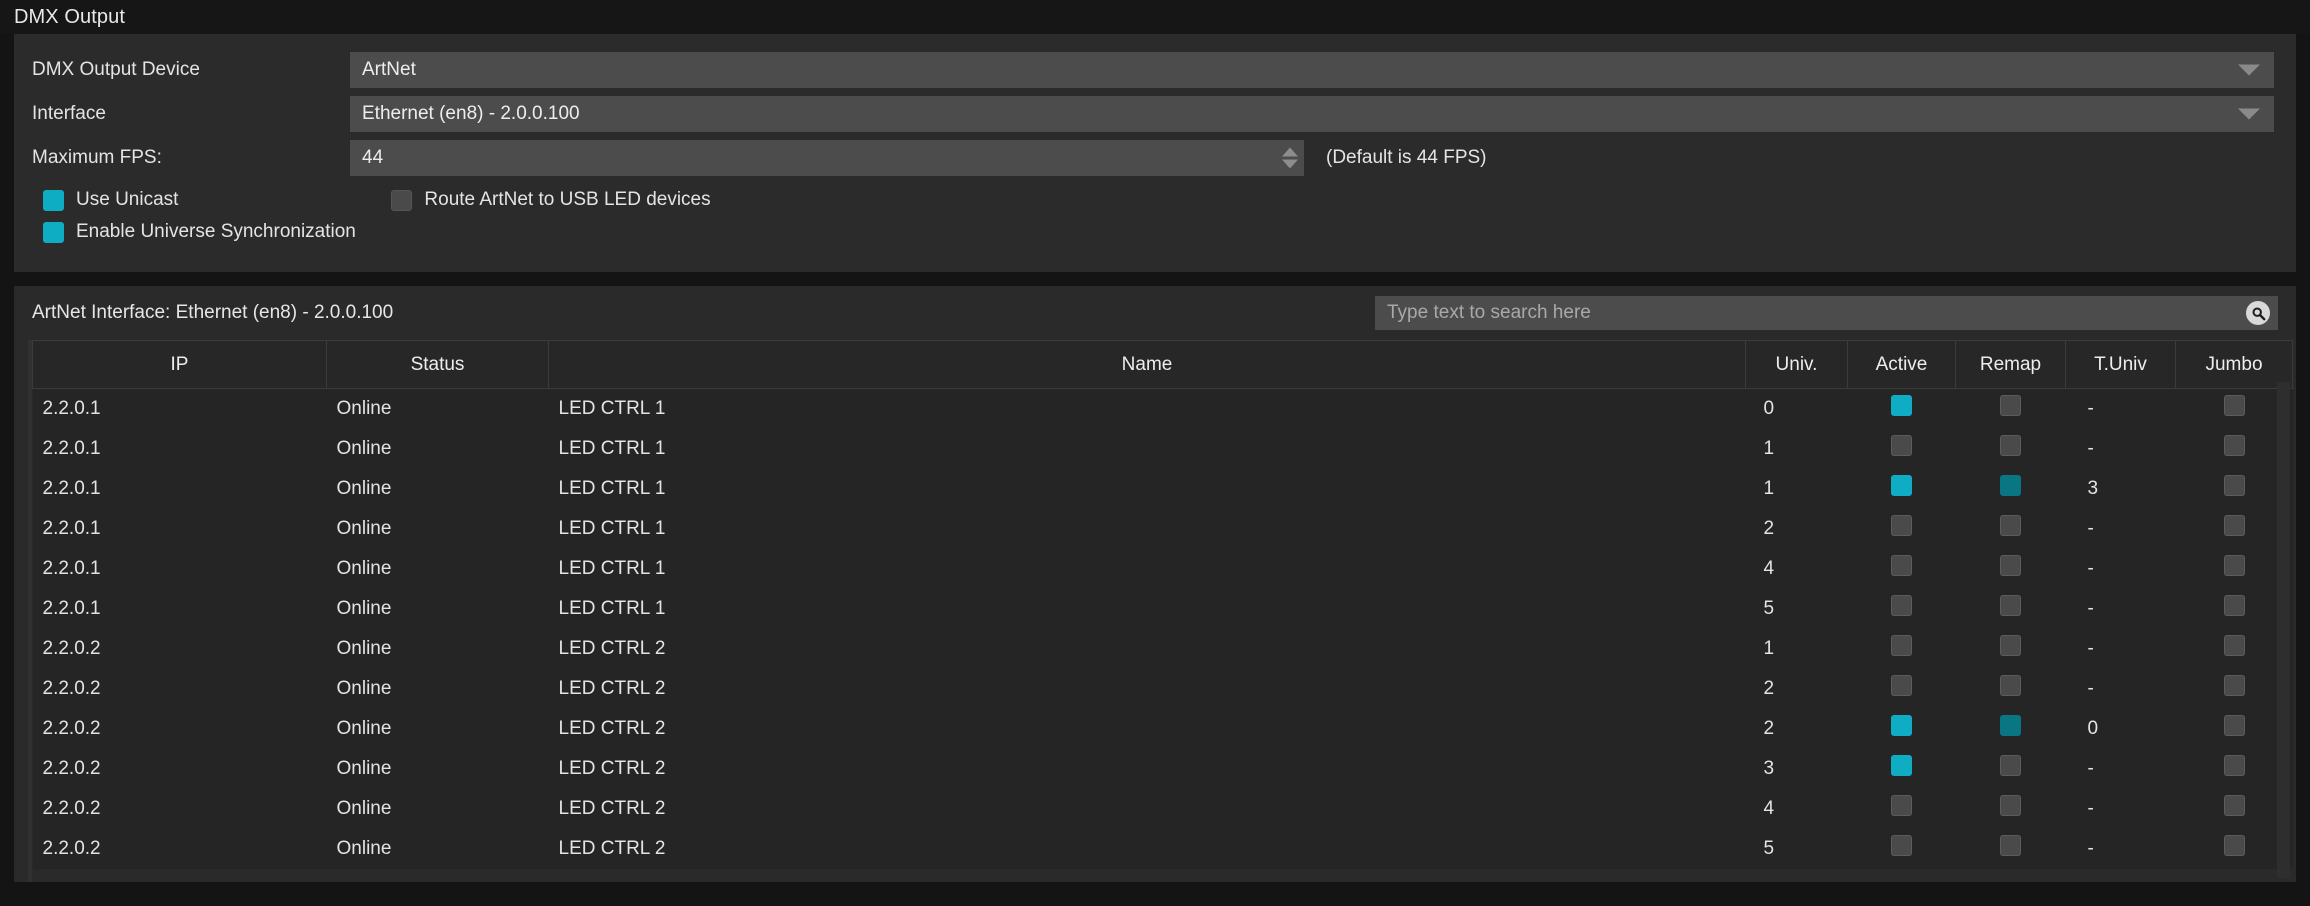 The image size is (2310, 906). I want to click on table-row: 2.2.0.2 Online LED CTRL 22 0, so click(1162, 728).